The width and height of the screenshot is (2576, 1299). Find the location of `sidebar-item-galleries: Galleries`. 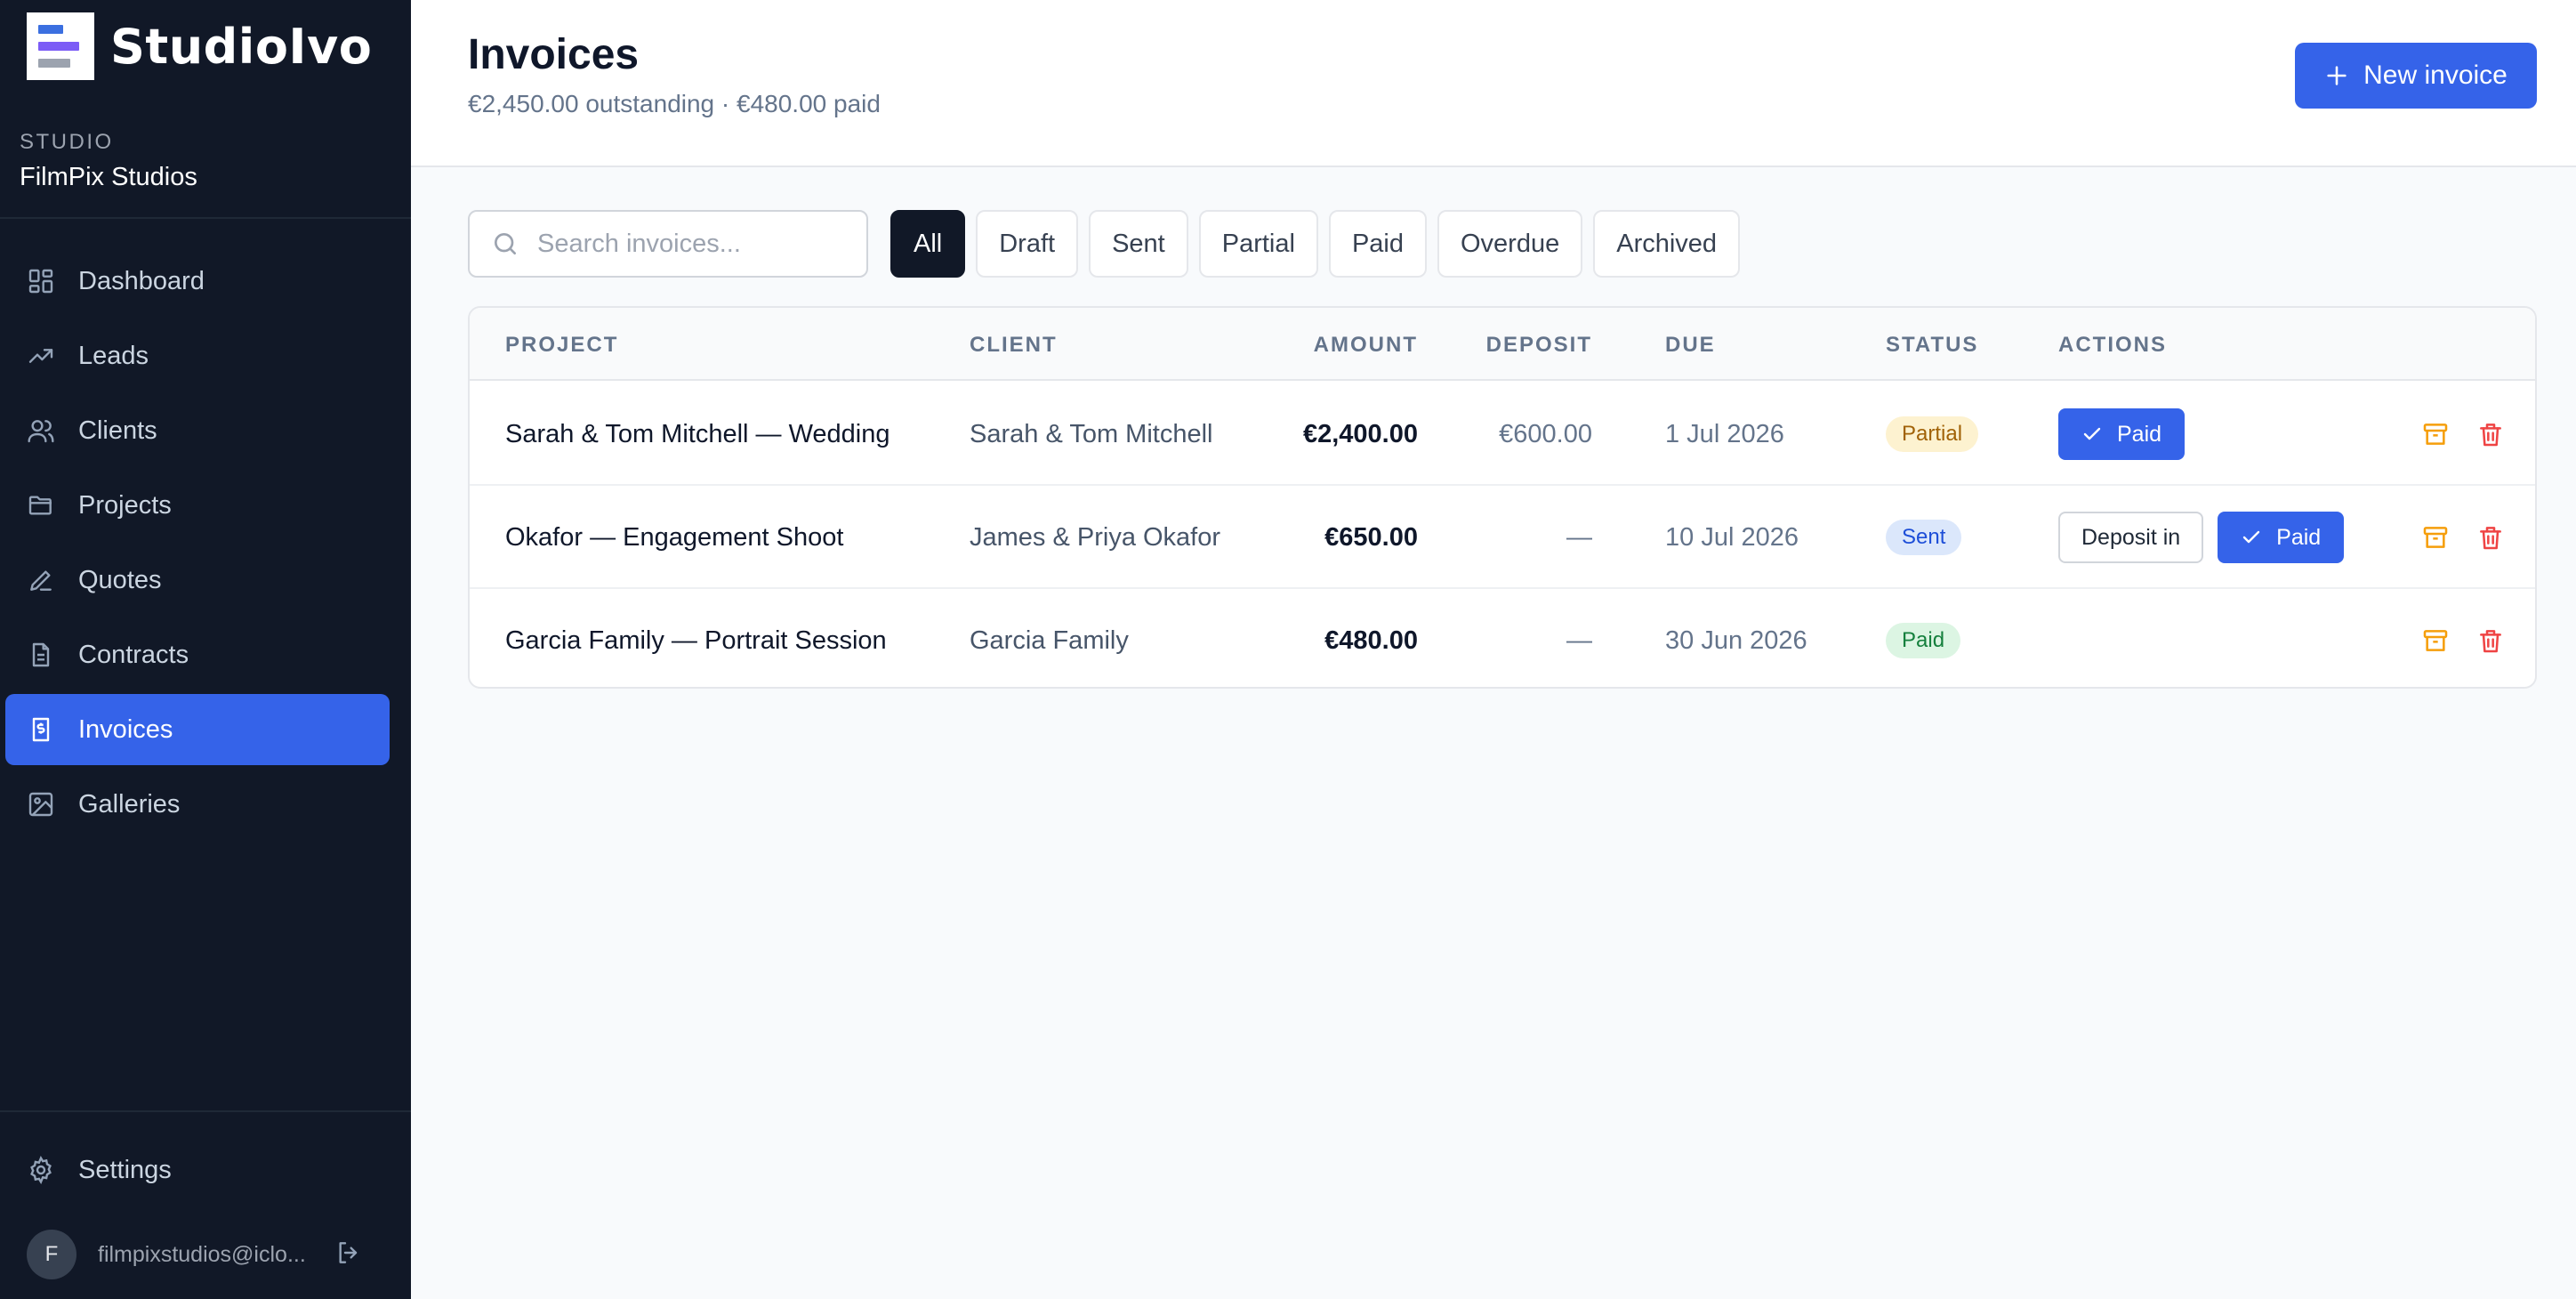

sidebar-item-galleries: Galleries is located at coordinates (197, 804).